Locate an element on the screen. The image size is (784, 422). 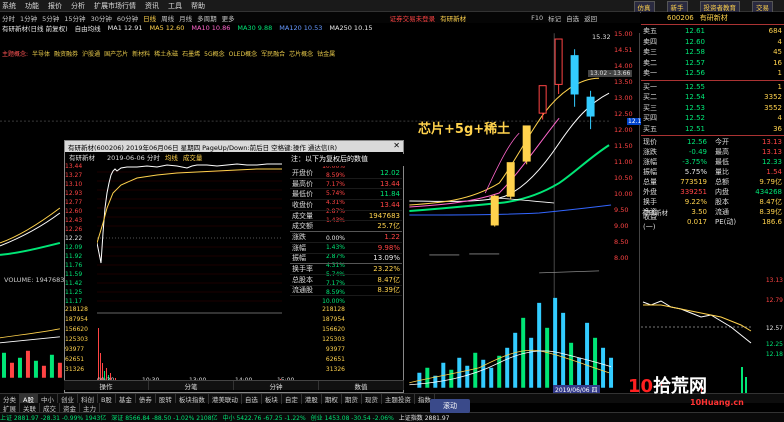
market-tab: 主题投资 is located at coordinates (398, 398).